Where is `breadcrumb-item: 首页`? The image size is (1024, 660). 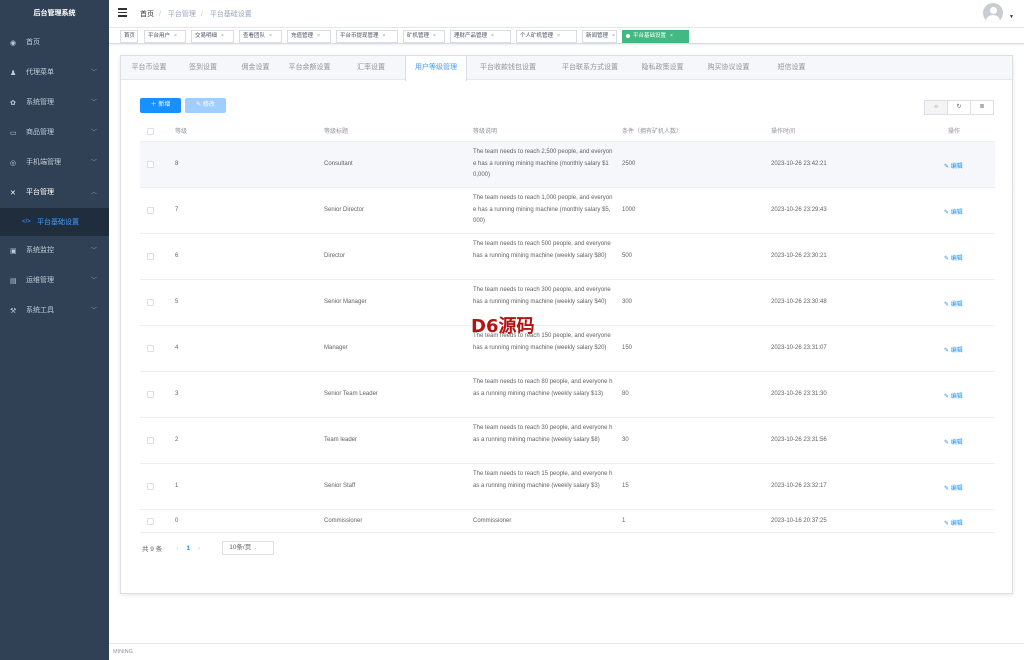 breadcrumb-item: 首页 is located at coordinates (147, 14).